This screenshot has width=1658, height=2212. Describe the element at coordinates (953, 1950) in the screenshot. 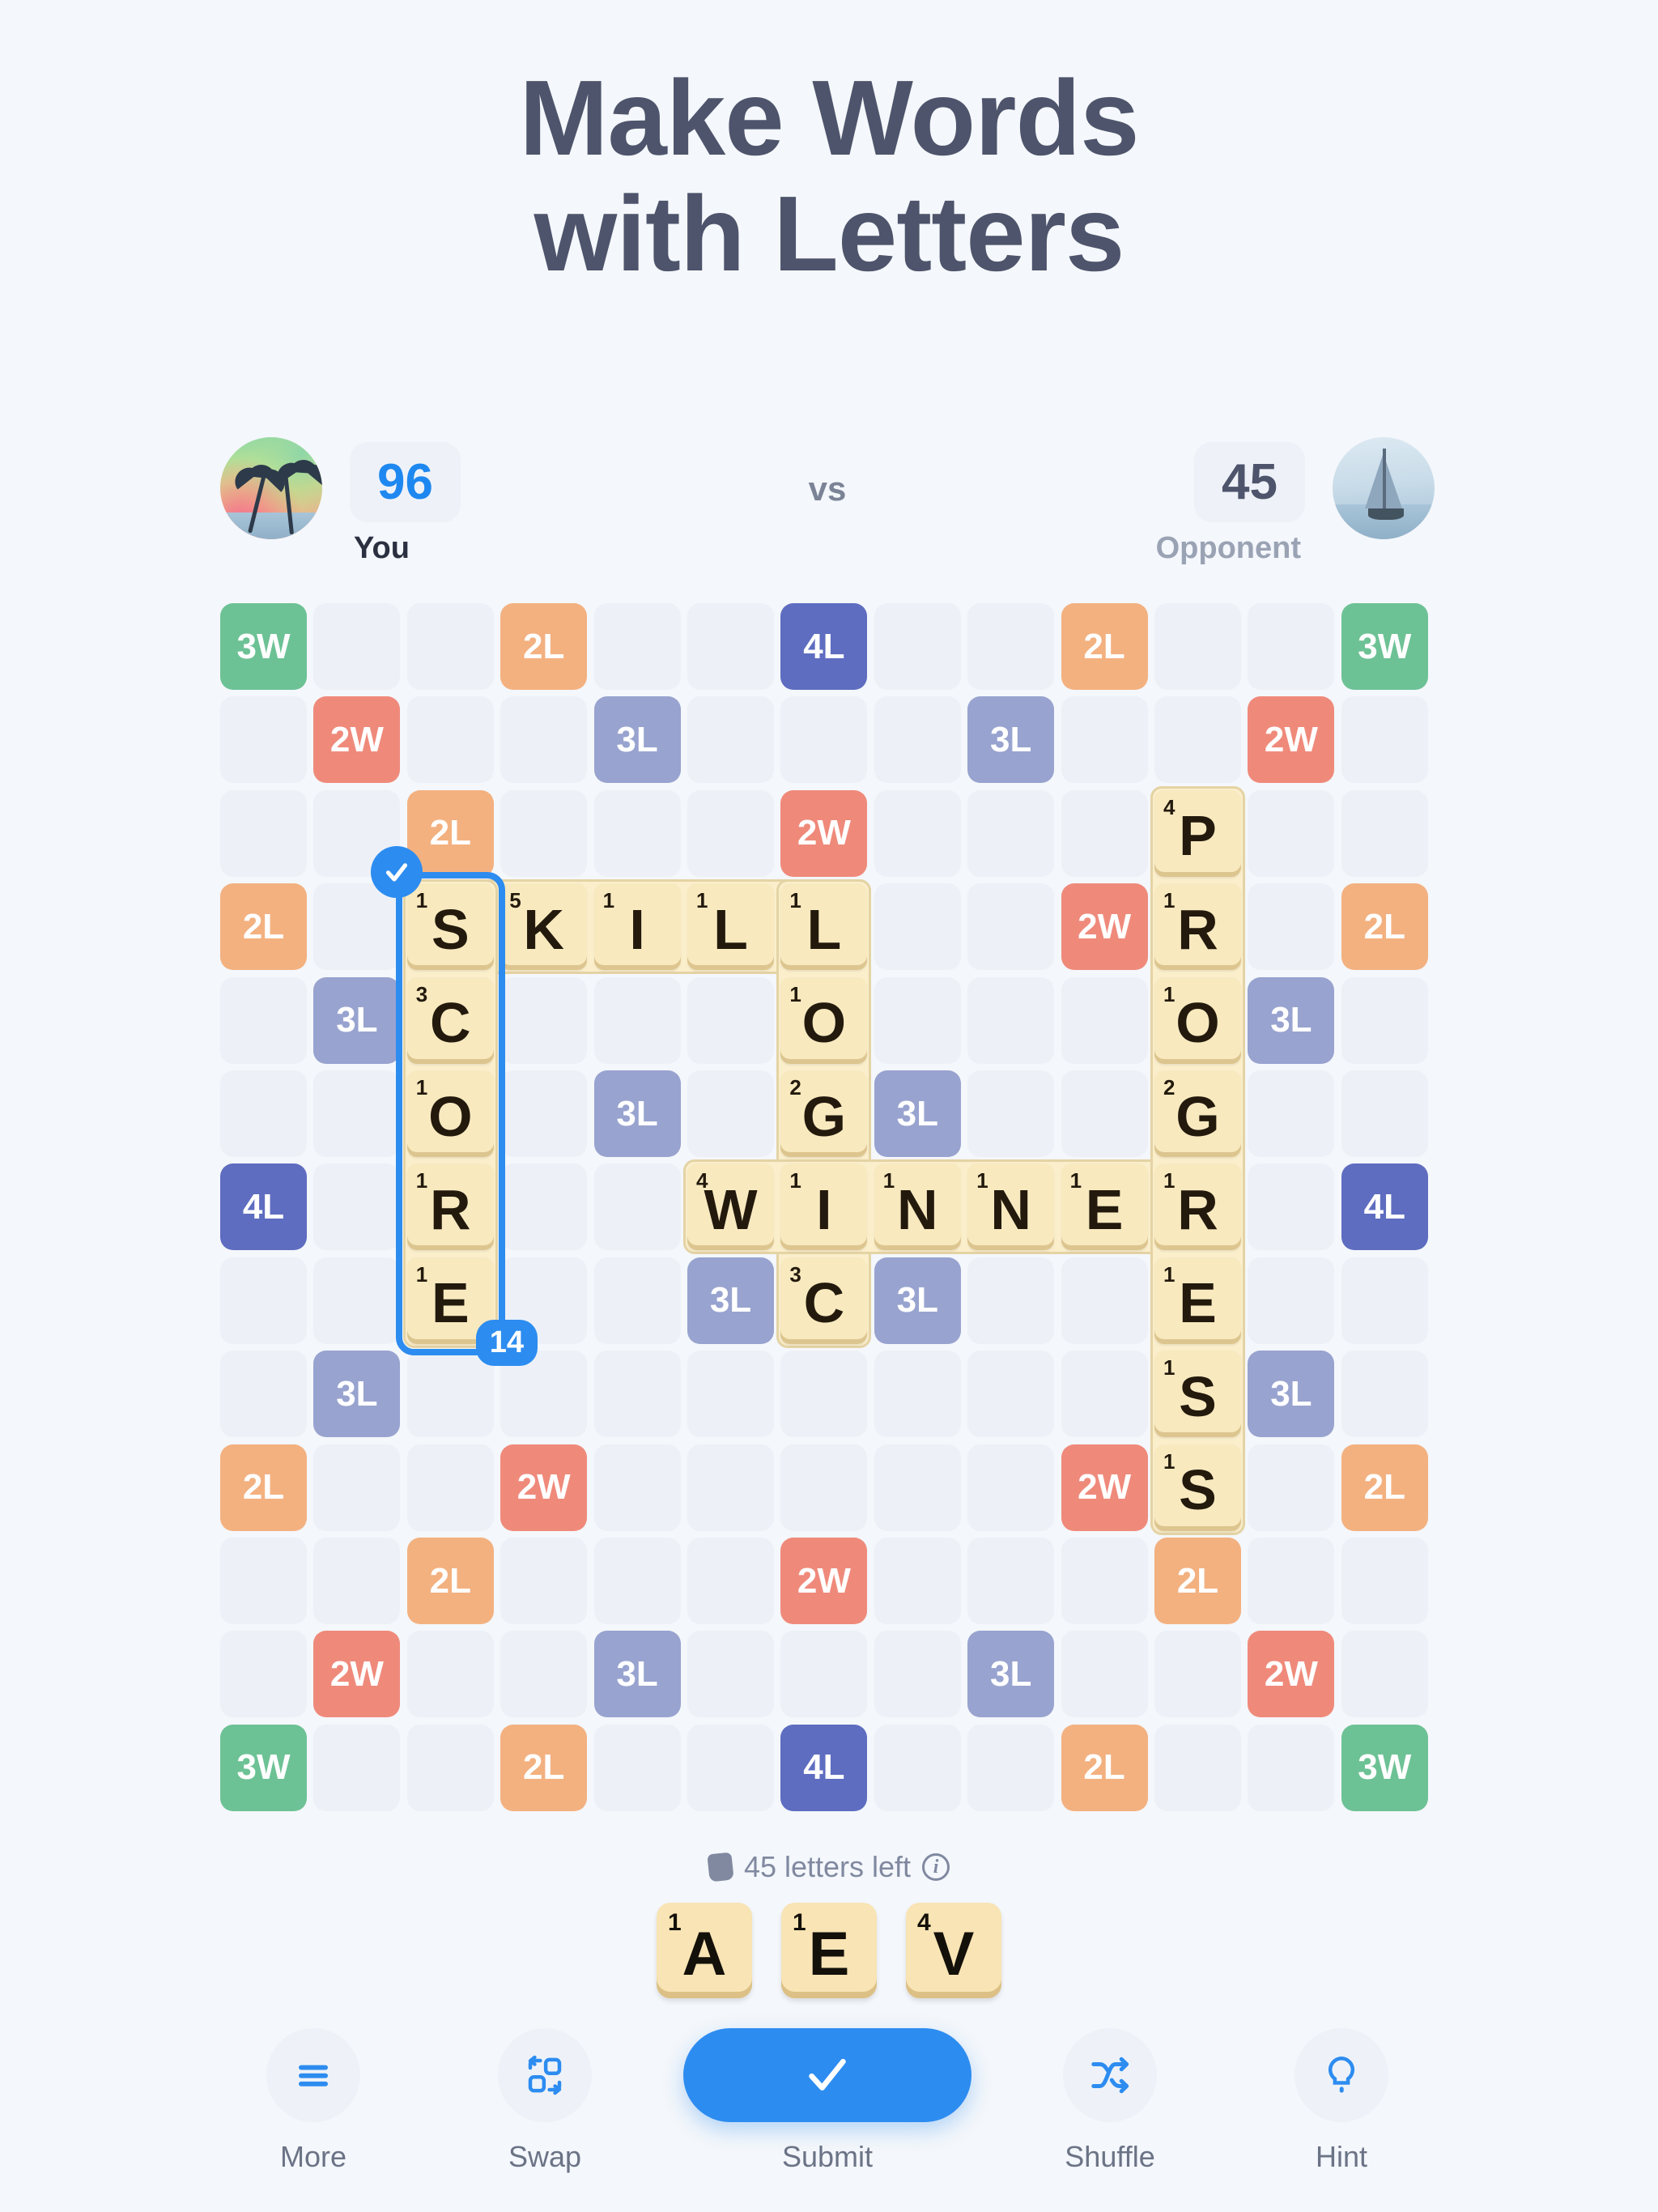

I see `rack-tile: 4V` at that location.